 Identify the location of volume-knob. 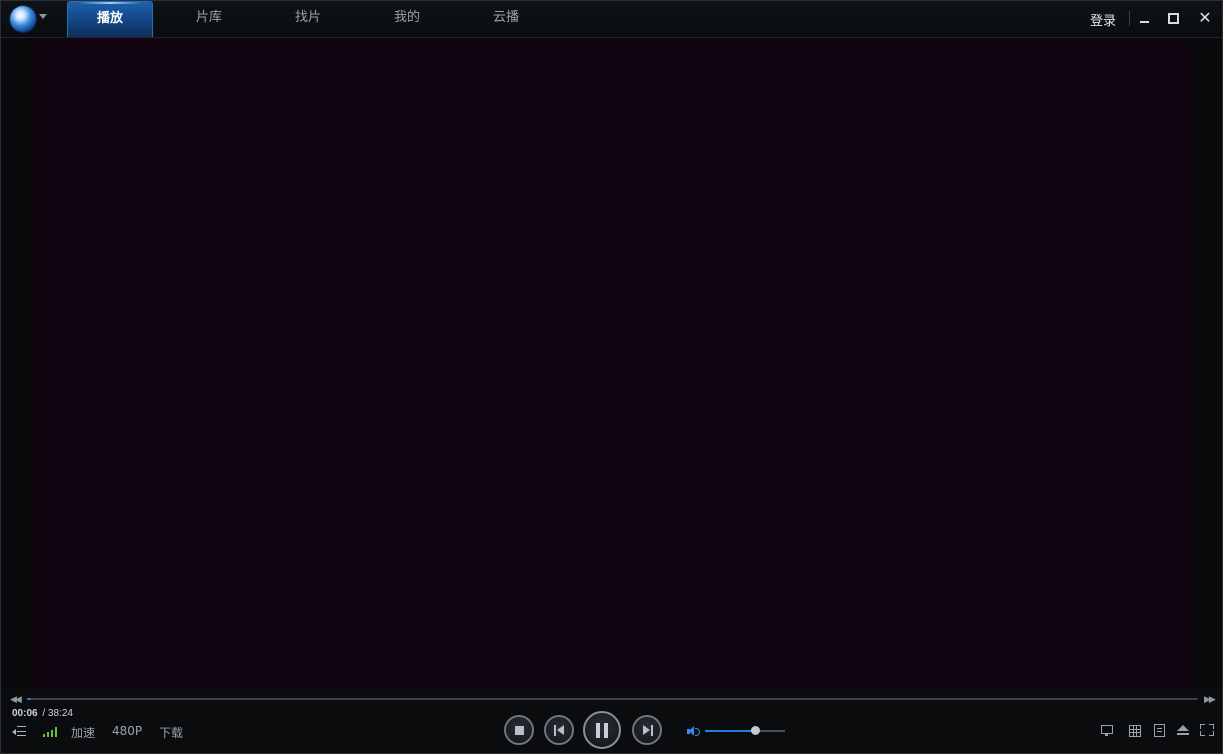
(755, 730).